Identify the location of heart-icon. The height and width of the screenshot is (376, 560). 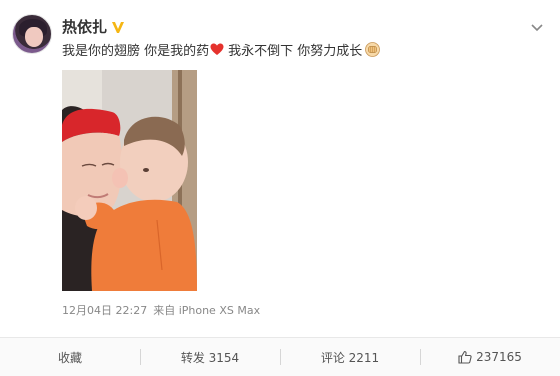
(217, 49).